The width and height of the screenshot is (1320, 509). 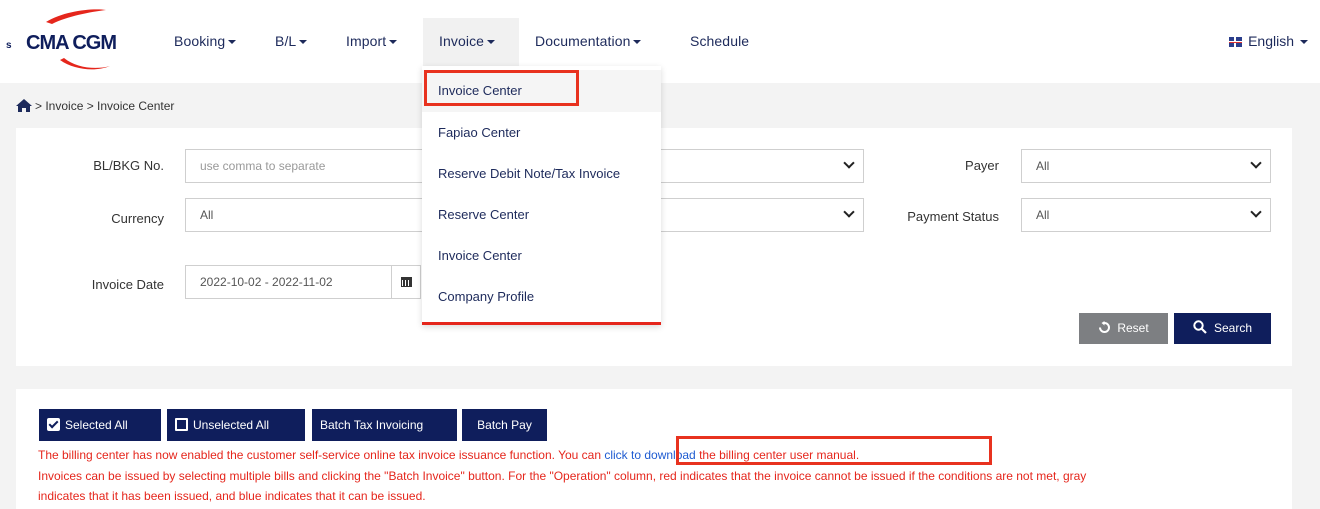 I want to click on selected-all-button: Selected All, so click(x=100, y=425).